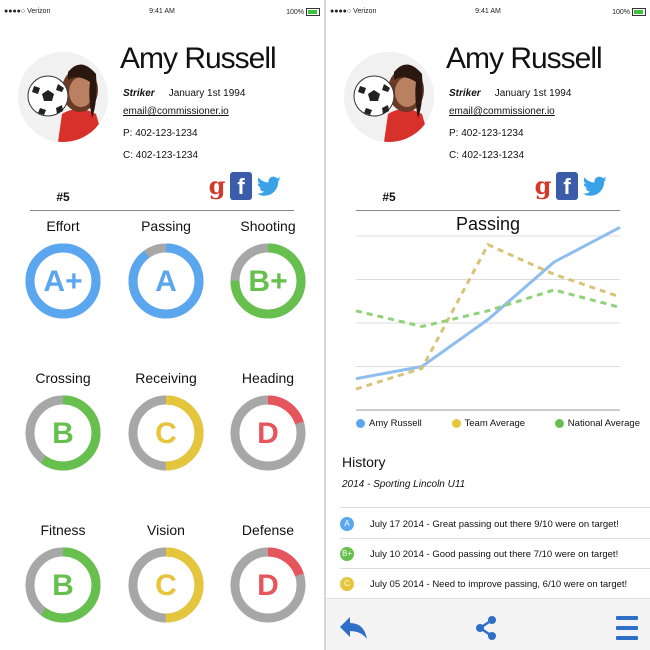 The height and width of the screenshot is (650, 650). I want to click on back-arrow-icon, so click(354, 628).